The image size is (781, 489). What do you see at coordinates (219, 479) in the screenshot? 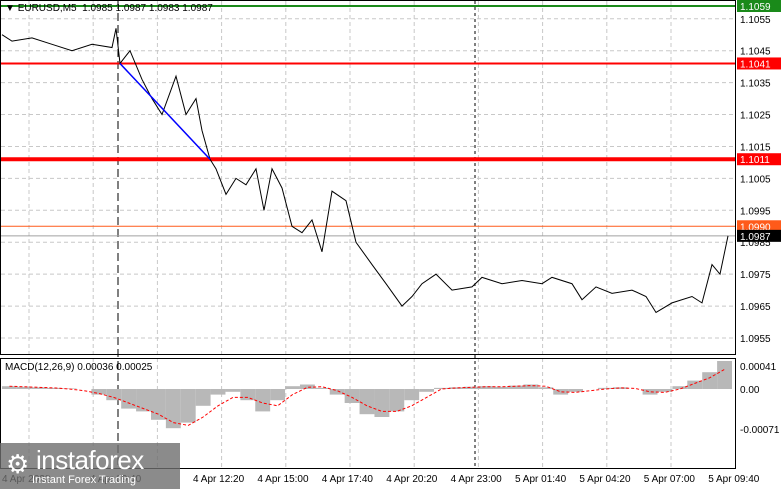
I see `time-label: 4 Apr 12:20` at bounding box center [219, 479].